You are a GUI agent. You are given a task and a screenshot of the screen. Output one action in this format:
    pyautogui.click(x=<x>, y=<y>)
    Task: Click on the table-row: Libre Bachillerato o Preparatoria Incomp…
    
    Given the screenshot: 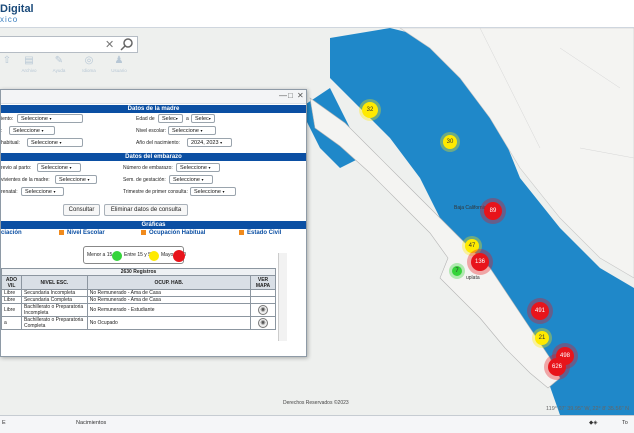 What is the action you would take?
    pyautogui.click(x=138, y=310)
    